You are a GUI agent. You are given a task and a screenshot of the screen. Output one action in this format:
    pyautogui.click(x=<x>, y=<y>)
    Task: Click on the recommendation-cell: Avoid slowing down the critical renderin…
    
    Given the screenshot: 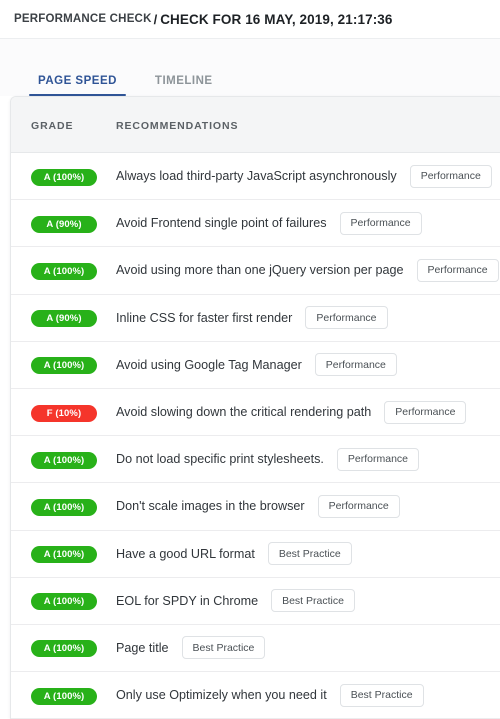 What is the action you would take?
    pyautogui.click(x=305, y=412)
    